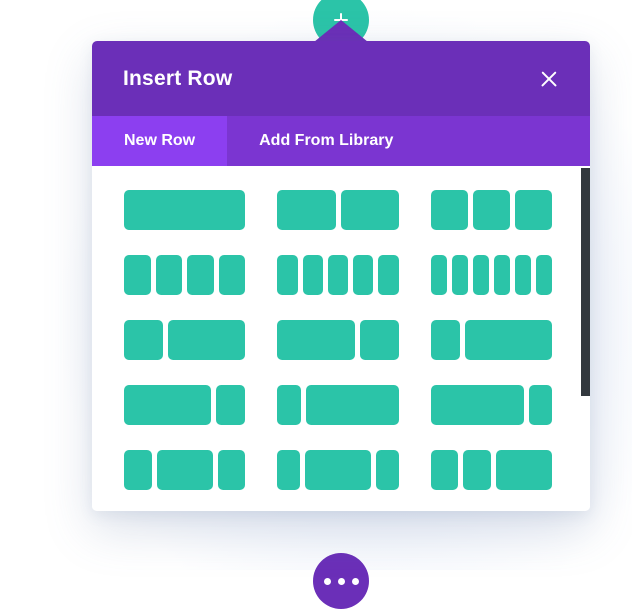  I want to click on tab-new-row: New Row, so click(160, 141).